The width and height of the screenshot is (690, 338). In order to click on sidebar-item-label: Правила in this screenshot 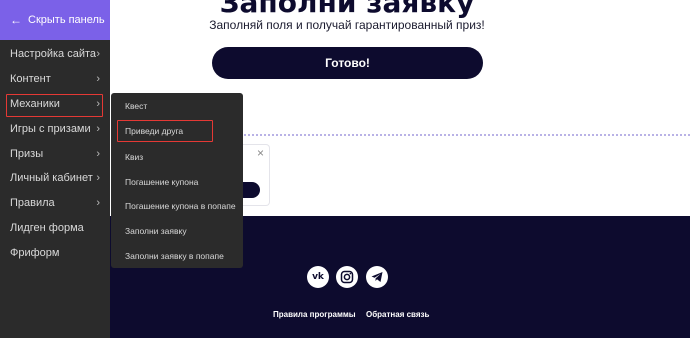, I will do `click(32, 203)`.